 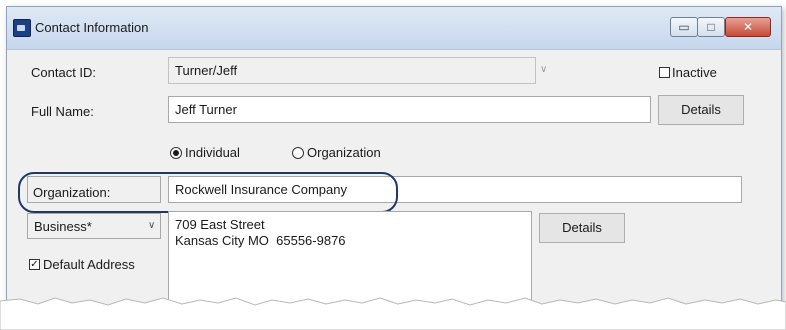 What do you see at coordinates (89, 264) in the screenshot?
I see `default-address-label: Default Address` at bounding box center [89, 264].